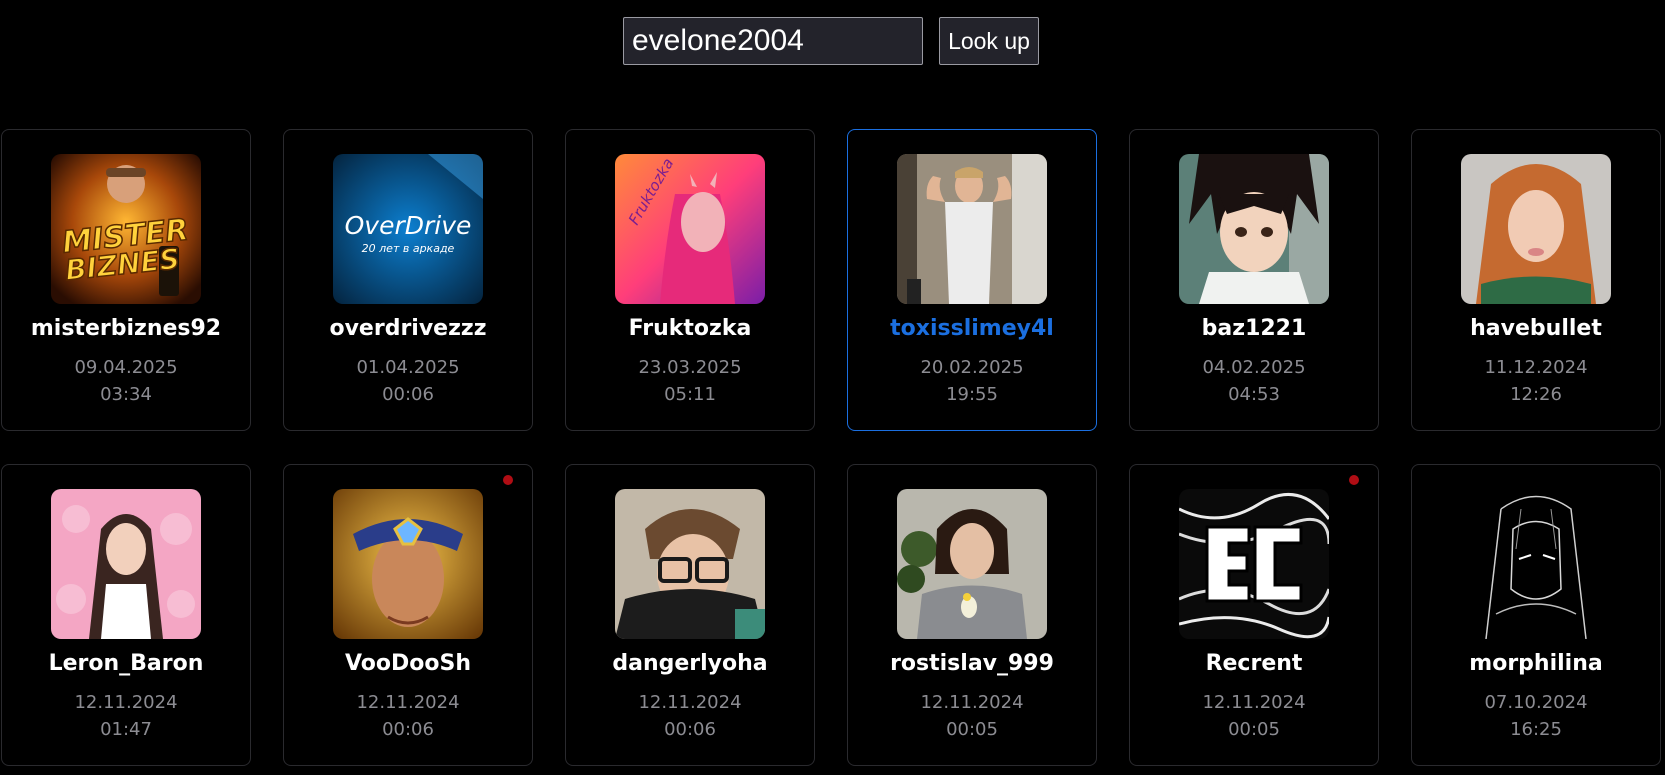 This screenshot has width=1665, height=775. Describe the element at coordinates (1536, 663) in the screenshot. I see `channel-name: morphilina` at that location.